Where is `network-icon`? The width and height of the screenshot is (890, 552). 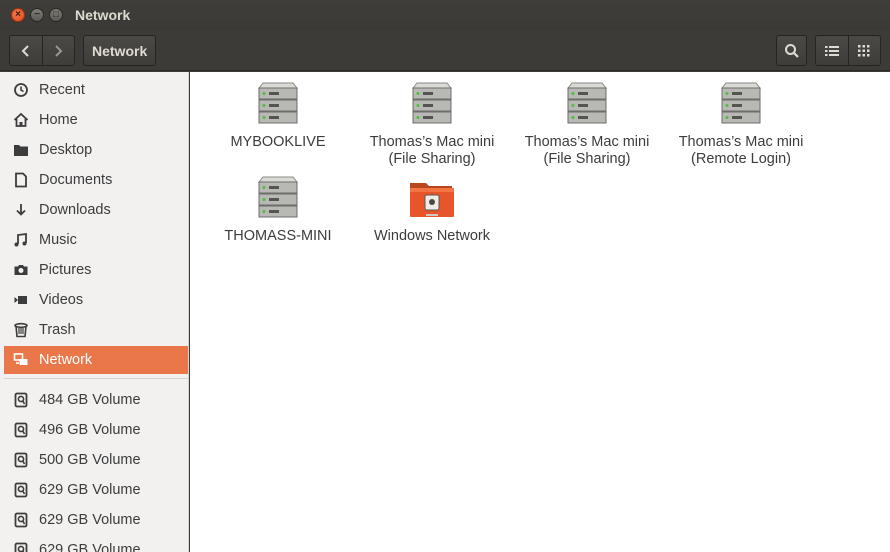
network-icon is located at coordinates (21, 360).